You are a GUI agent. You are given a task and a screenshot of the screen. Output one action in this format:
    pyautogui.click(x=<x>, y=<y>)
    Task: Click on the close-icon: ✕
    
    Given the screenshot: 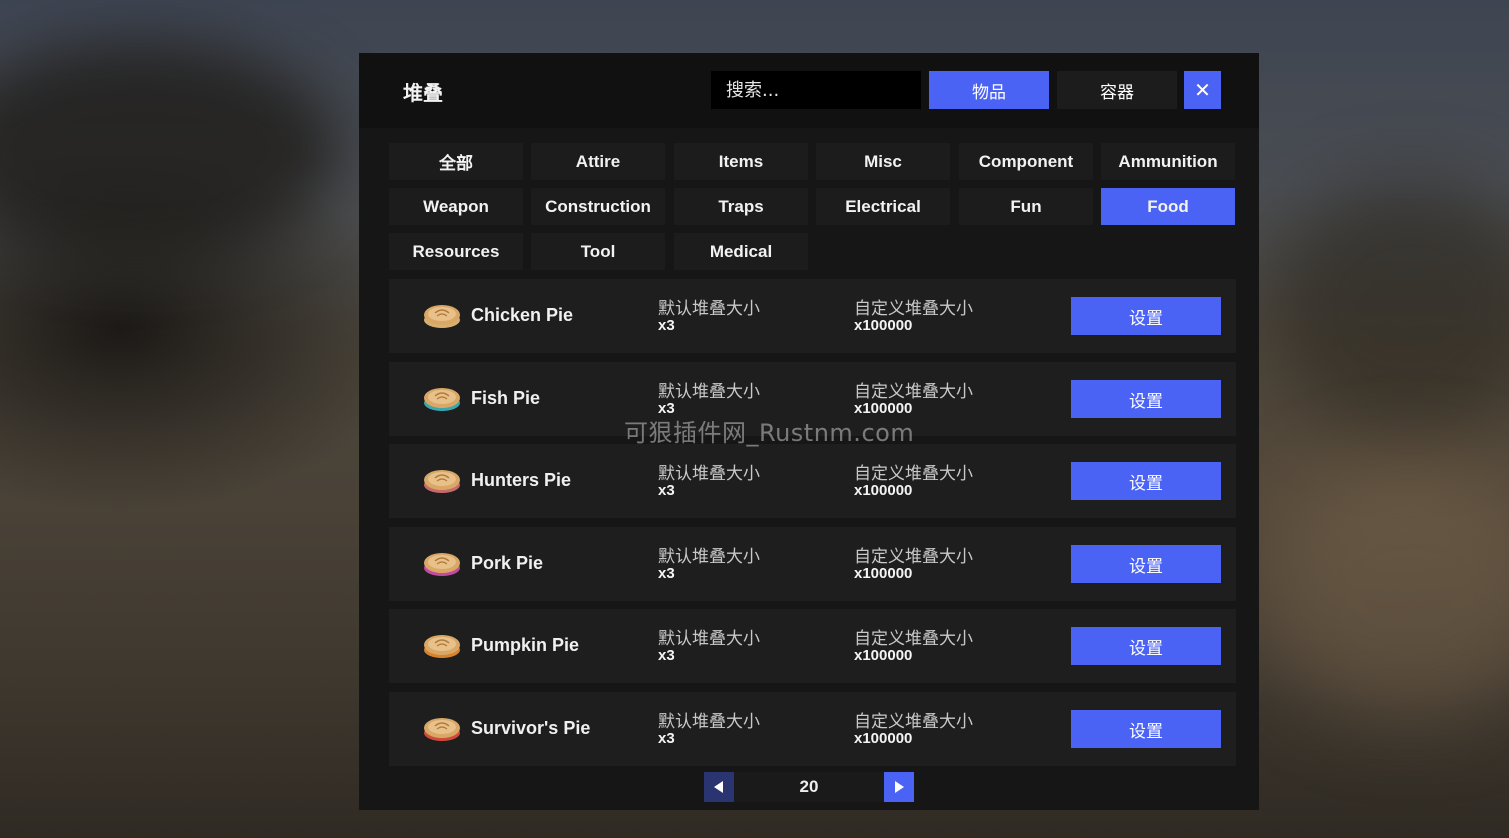 What is the action you would take?
    pyautogui.click(x=1202, y=90)
    